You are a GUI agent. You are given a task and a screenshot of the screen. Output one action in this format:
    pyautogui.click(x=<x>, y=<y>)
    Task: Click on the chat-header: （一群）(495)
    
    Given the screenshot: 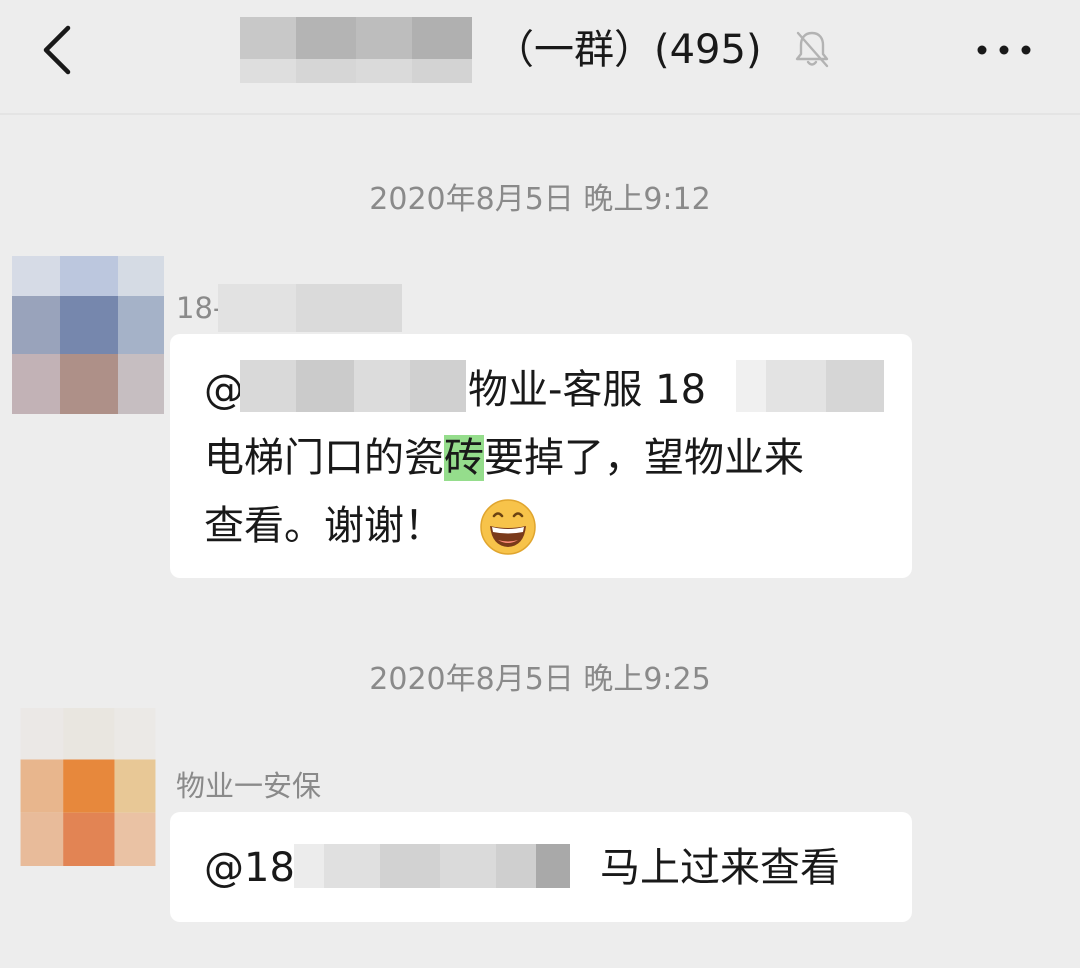 What is the action you would take?
    pyautogui.click(x=540, y=56)
    